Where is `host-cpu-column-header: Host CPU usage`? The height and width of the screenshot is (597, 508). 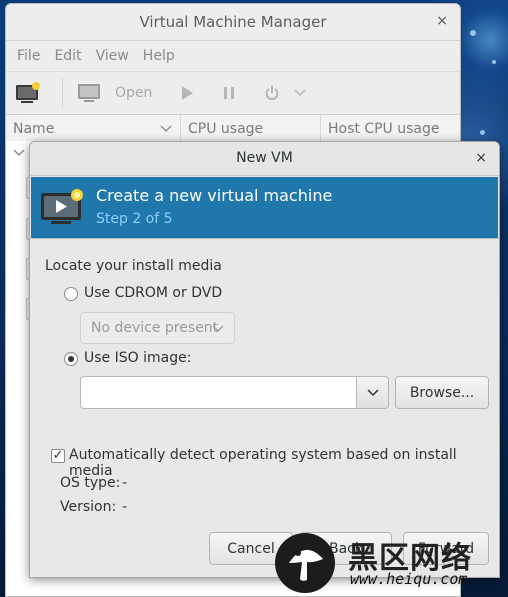 host-cpu-column-header: Host CPU usage is located at coordinates (390, 129).